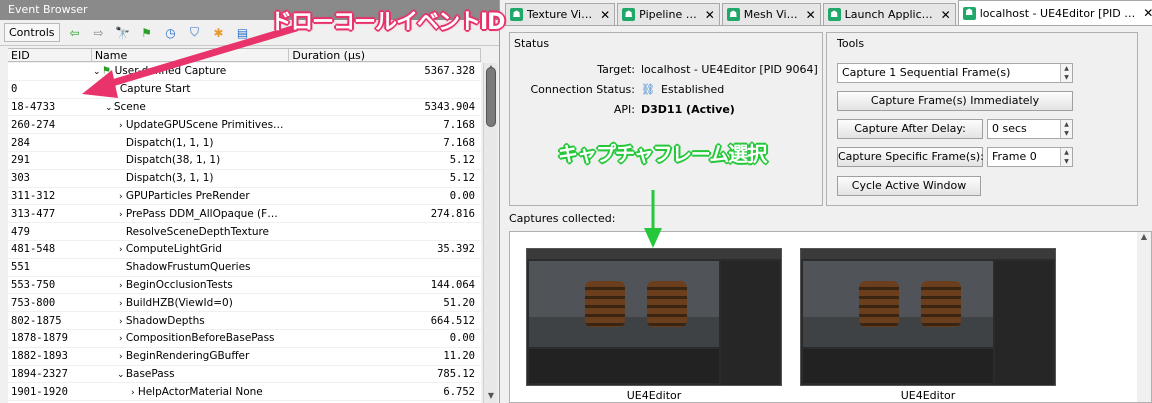 The image size is (1152, 403). I want to click on table-row: 802-1875 › ShadowDepths 664.512, so click(244, 321).